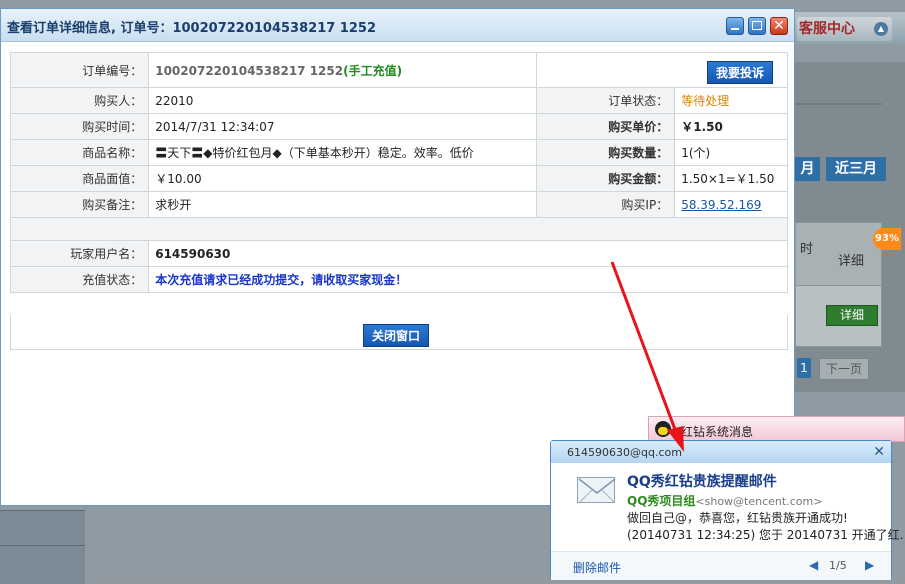 This screenshot has height=584, width=905. What do you see at coordinates (647, 356) in the screenshot?
I see `annotation-arrow` at bounding box center [647, 356].